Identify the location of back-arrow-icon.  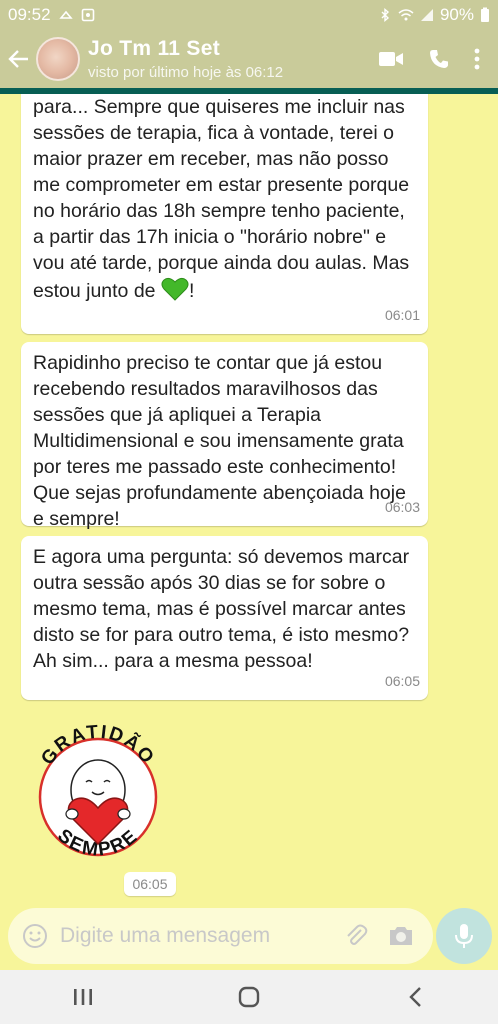
(18, 59).